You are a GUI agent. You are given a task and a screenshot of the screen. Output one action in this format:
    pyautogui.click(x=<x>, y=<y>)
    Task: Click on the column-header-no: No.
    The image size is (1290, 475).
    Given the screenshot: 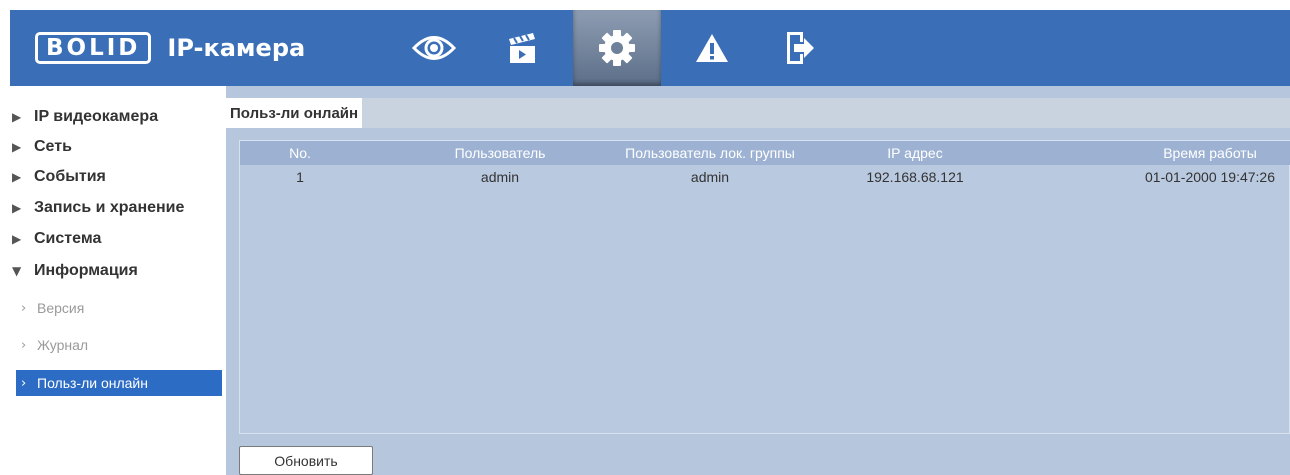 What is the action you would take?
    pyautogui.click(x=300, y=153)
    